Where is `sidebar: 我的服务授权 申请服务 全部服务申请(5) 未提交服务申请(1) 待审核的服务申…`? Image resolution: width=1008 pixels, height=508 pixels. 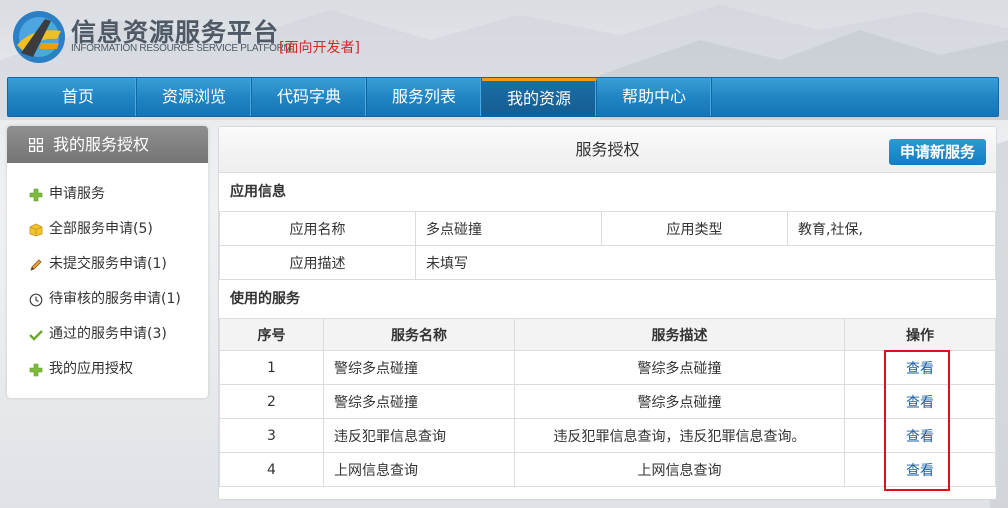
sidebar: 我的服务授权 申请服务 全部服务申请(5) 未提交服务申请(1) 待审核的服务申… is located at coordinates (107, 262).